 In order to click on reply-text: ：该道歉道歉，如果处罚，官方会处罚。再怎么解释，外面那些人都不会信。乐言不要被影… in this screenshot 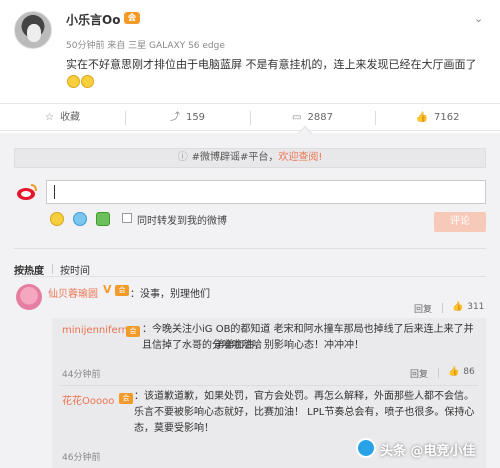, I will do `click(304, 412)`.